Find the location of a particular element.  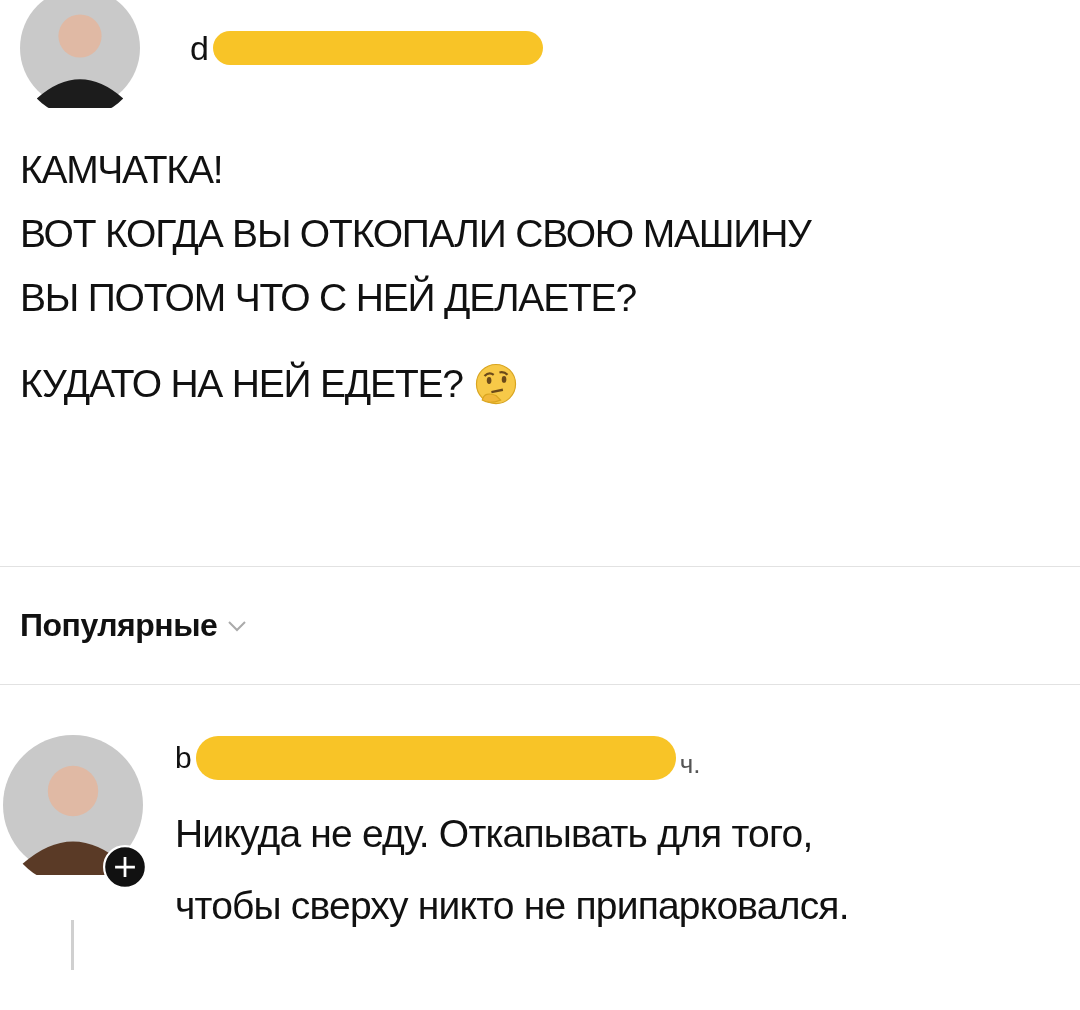

thread-line is located at coordinates (72, 945).